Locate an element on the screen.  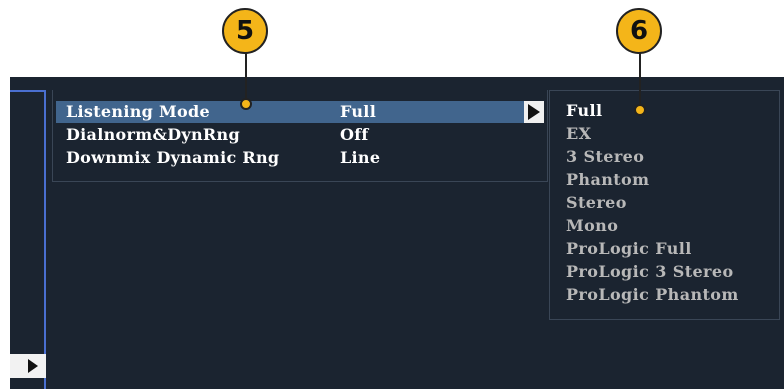
callout-6: 6 is located at coordinates (639, 31).